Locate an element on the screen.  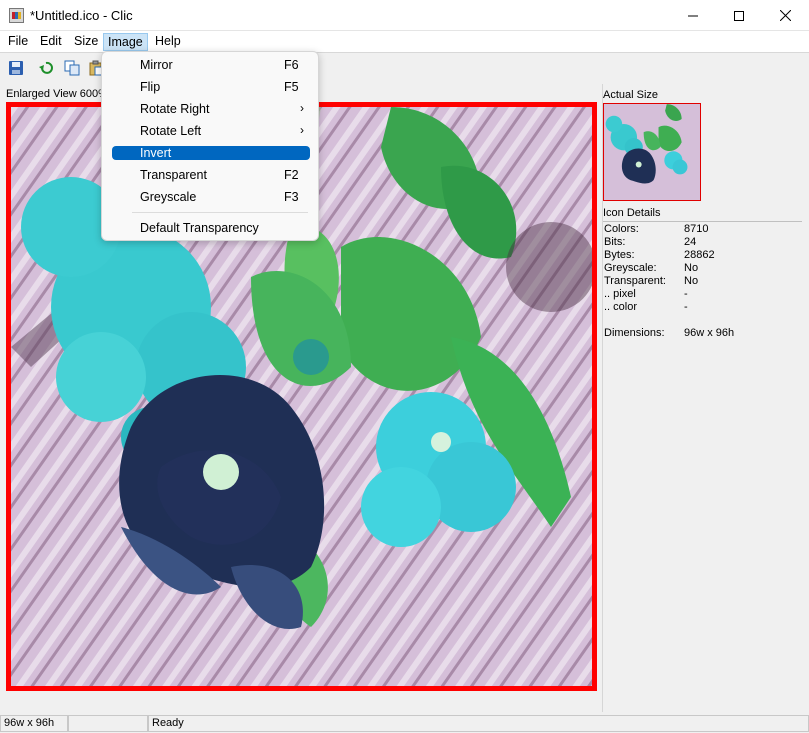
detail-row-bytes: Bytes: 28862 is located at coordinates (659, 255).